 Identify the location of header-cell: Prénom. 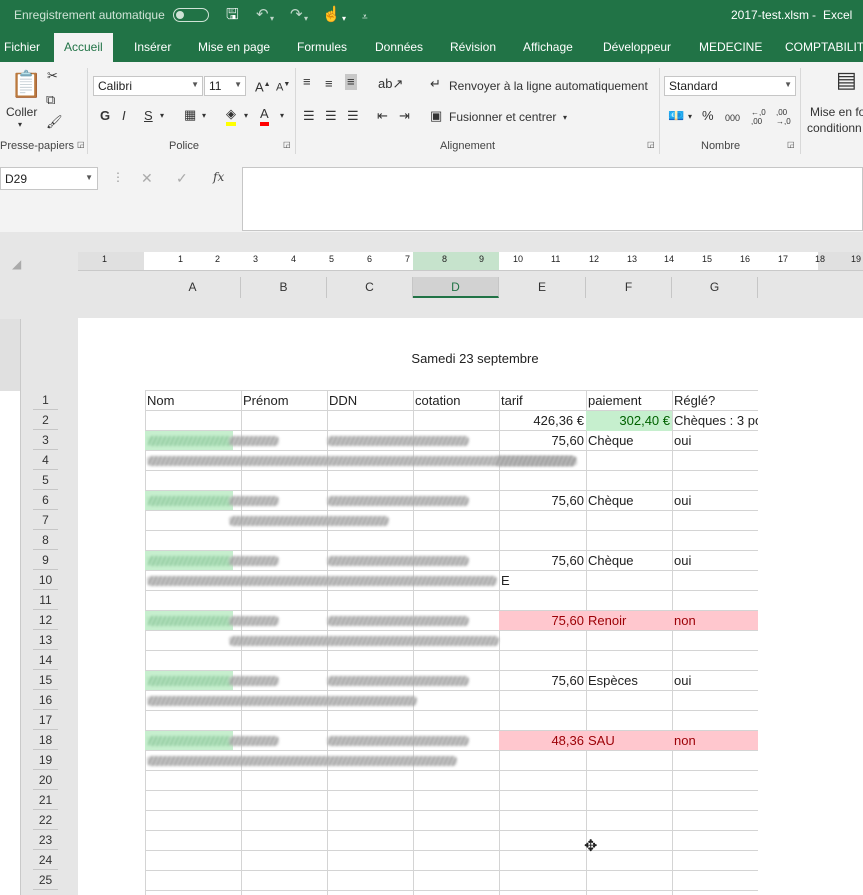
(284, 401).